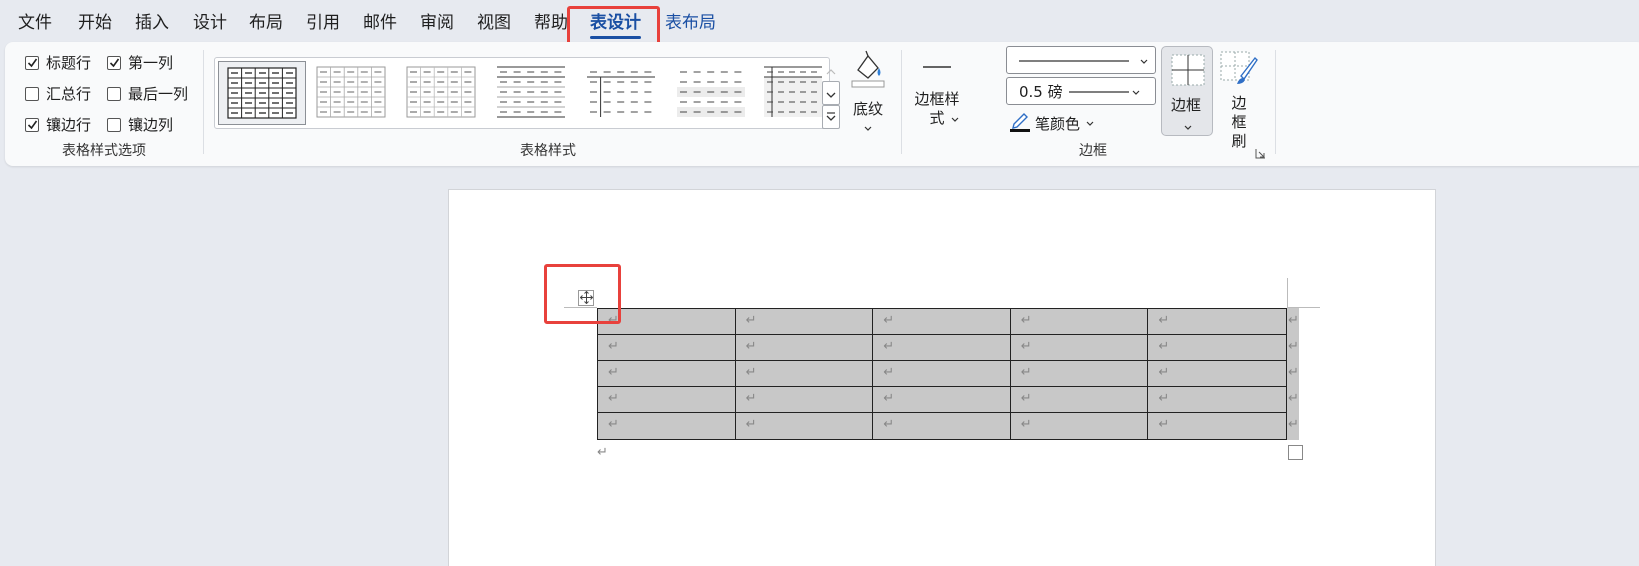 The width and height of the screenshot is (1639, 566). I want to click on gallery-scroll-up-button, so click(831, 69).